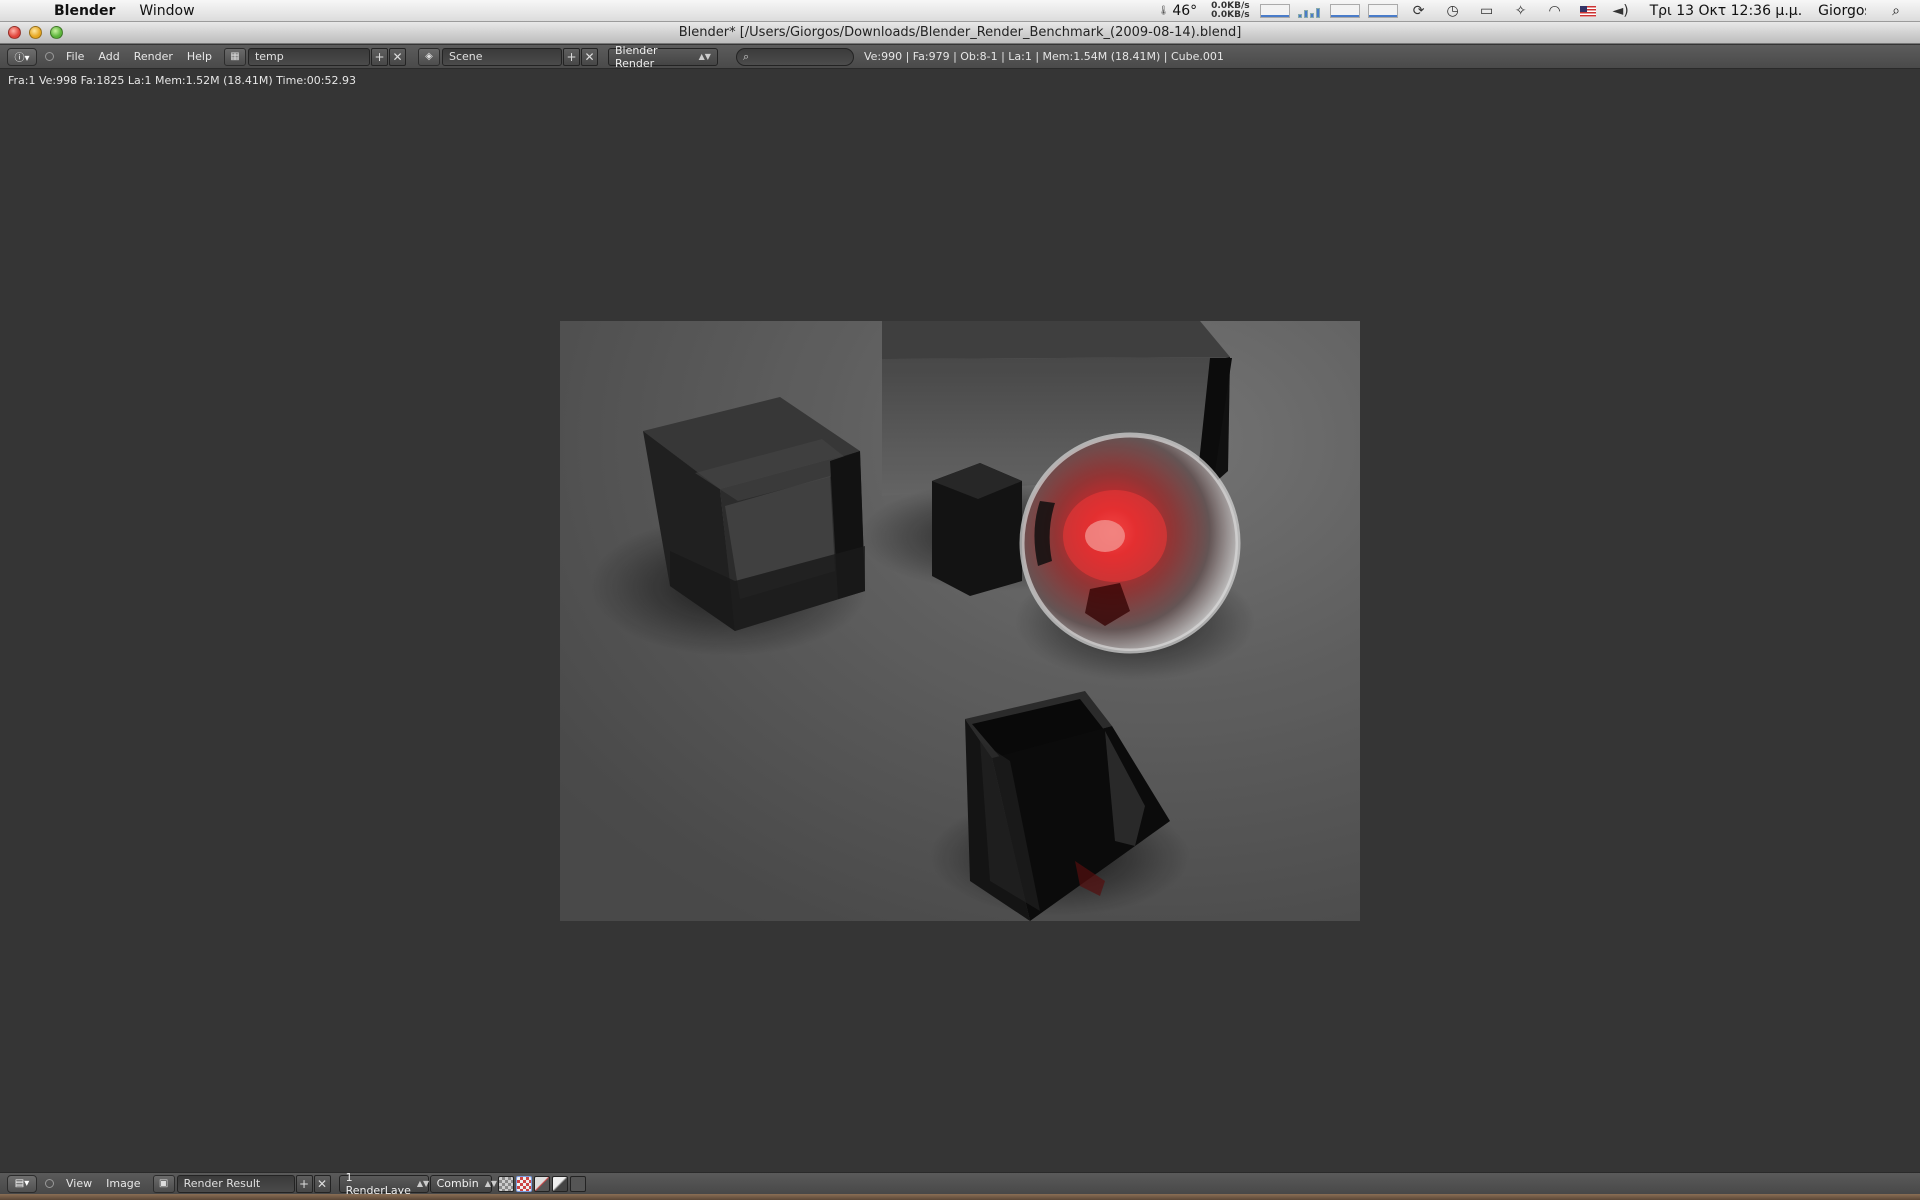 This screenshot has width=1920, height=1200. I want to click on window-controls, so click(39, 32).